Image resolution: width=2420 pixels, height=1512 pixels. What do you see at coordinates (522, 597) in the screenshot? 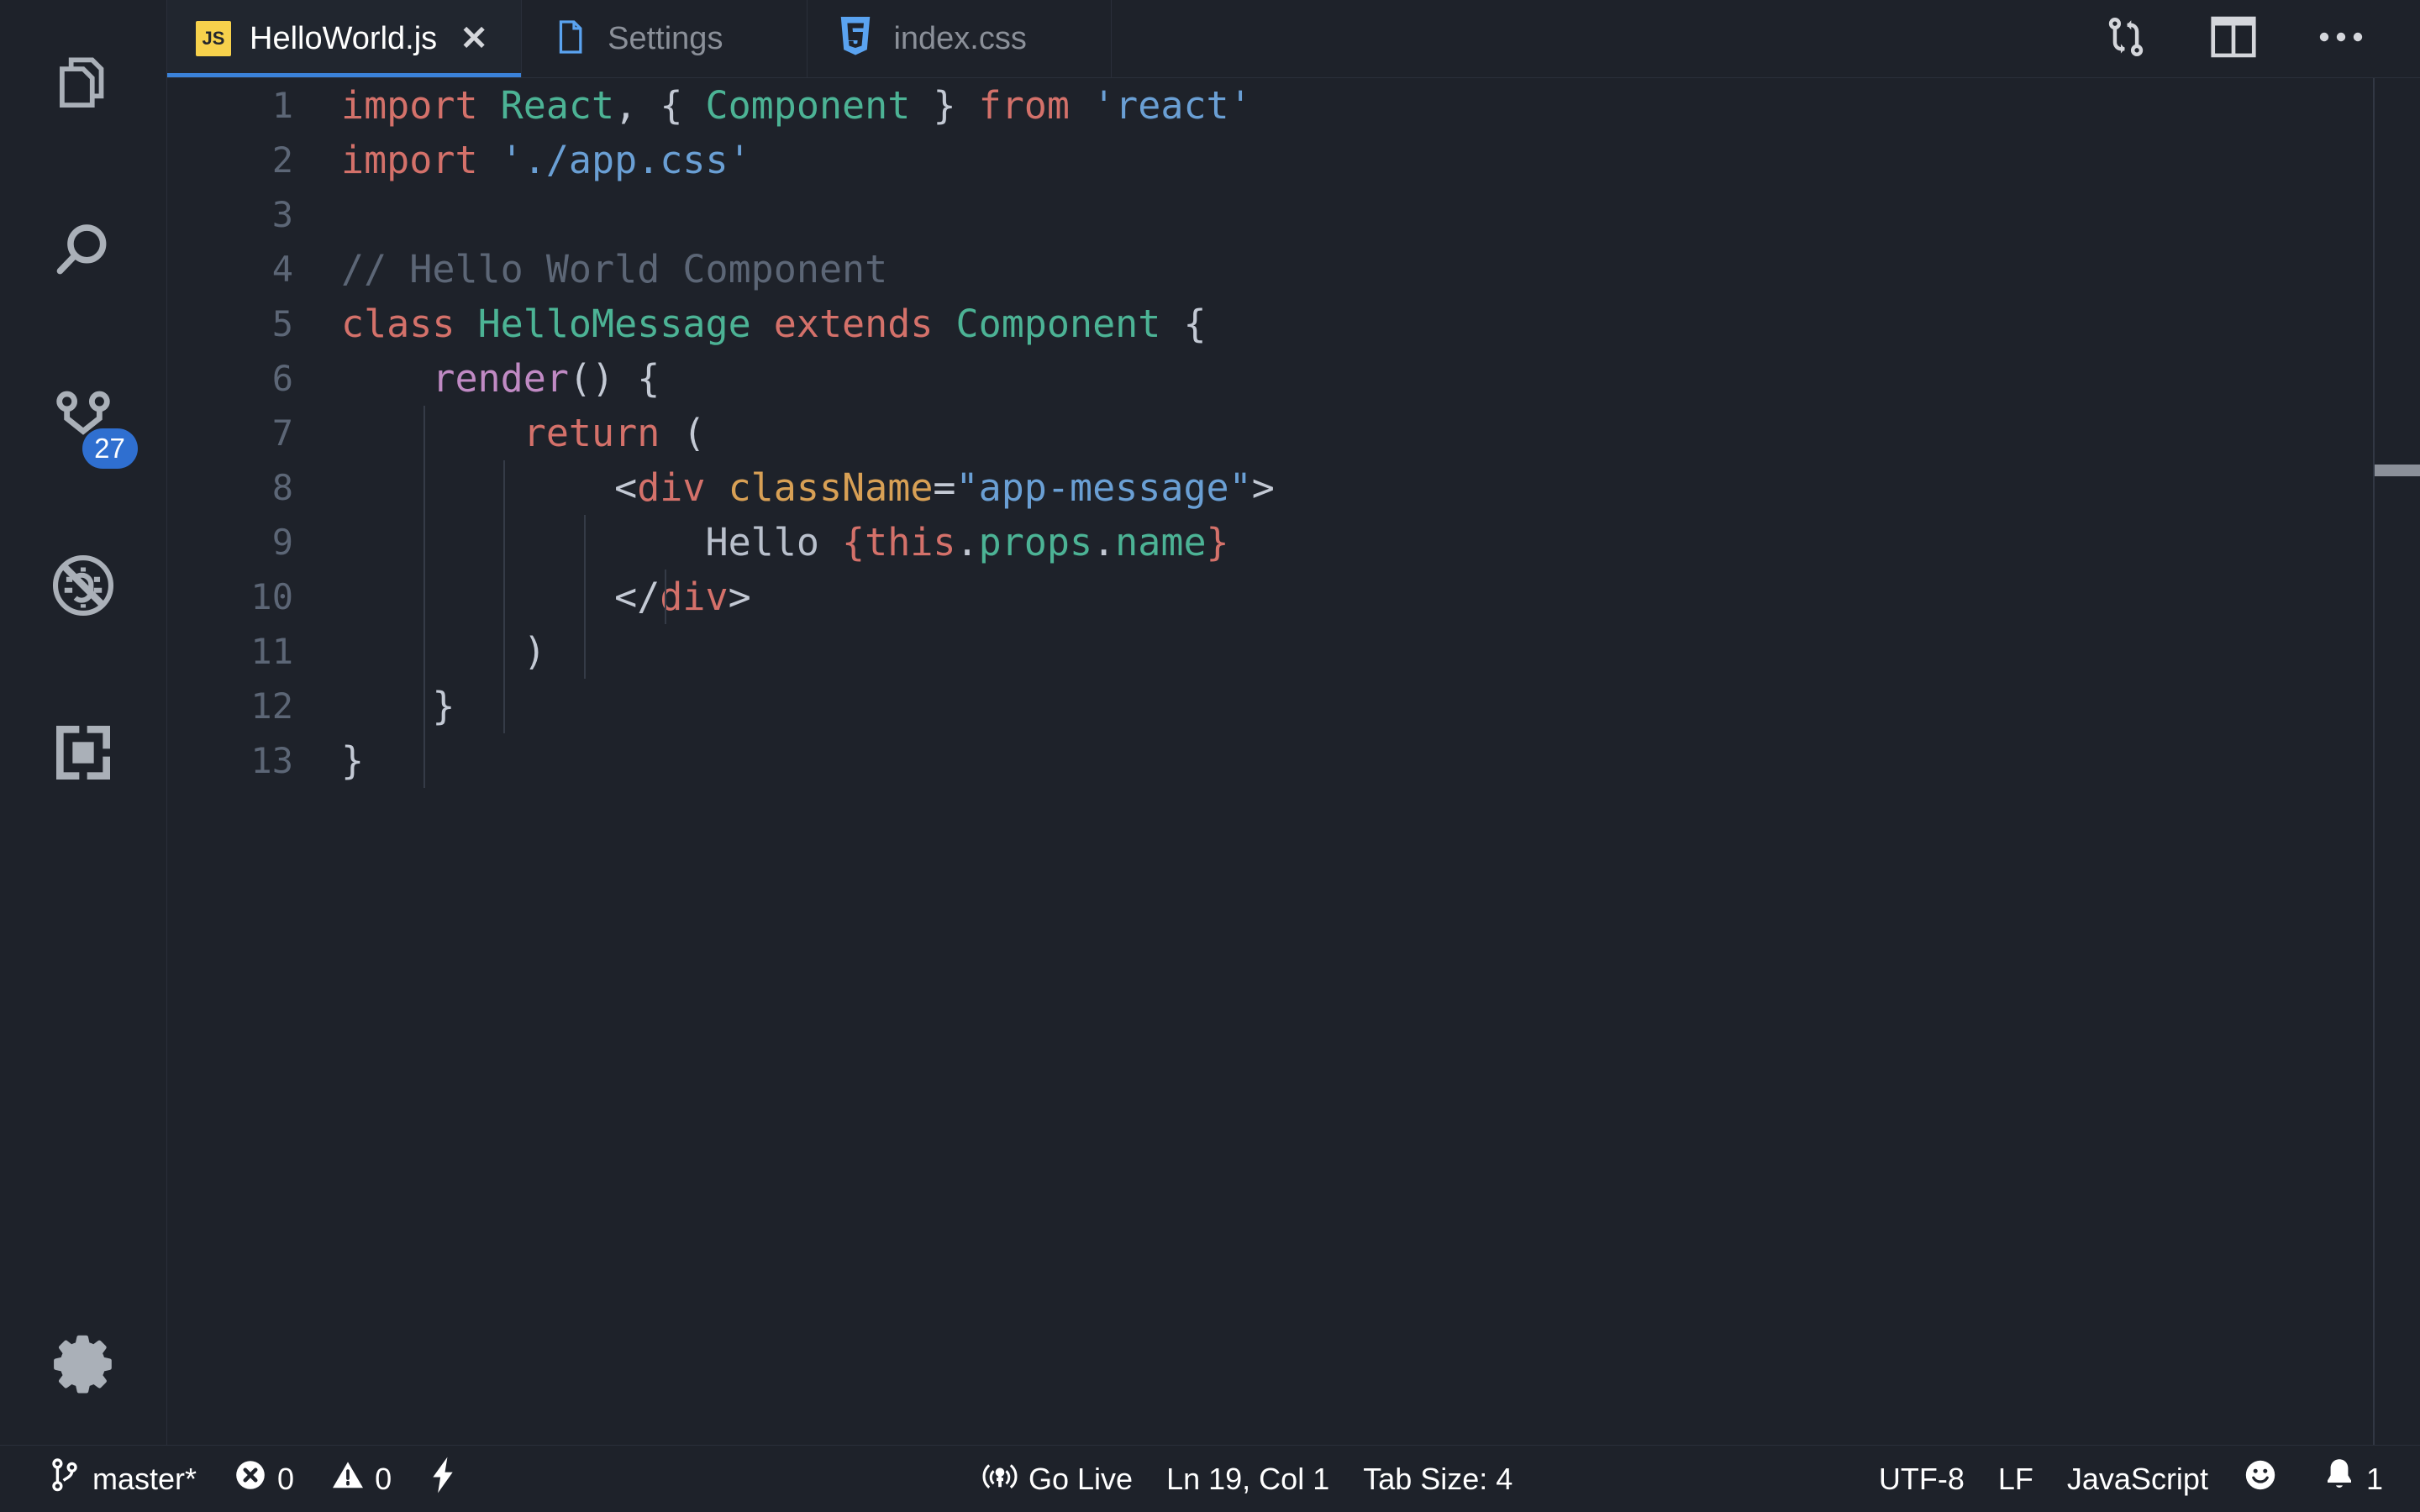
I see `code-text: </div>` at bounding box center [522, 597].